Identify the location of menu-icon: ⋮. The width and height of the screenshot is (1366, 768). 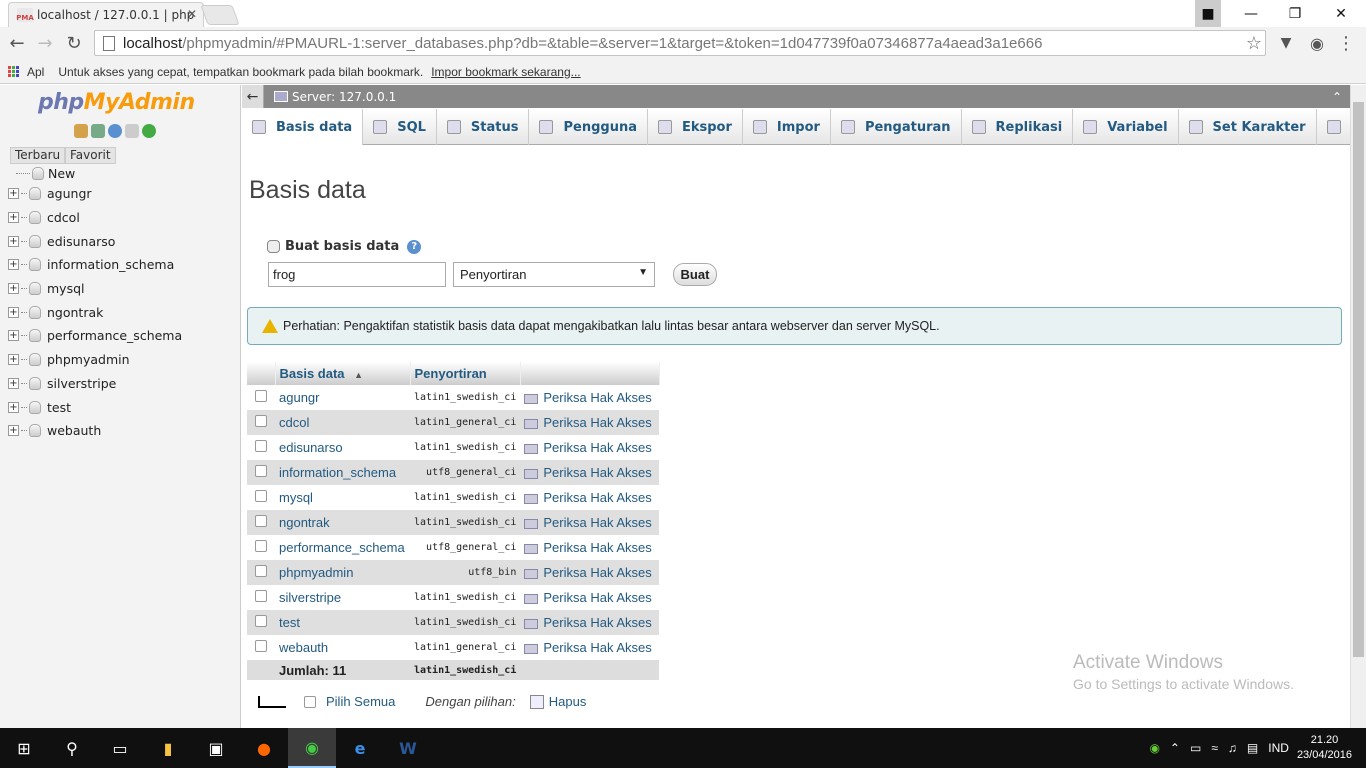
(1346, 43).